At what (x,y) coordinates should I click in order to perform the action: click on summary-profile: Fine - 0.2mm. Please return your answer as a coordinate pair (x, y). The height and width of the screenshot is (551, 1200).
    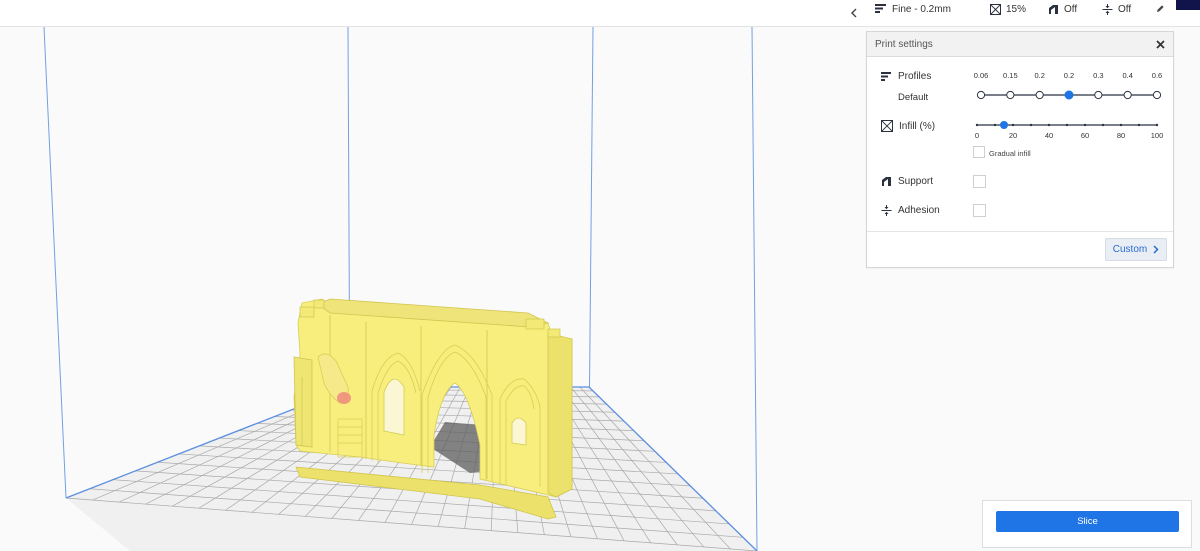
    Looking at the image, I should click on (913, 9).